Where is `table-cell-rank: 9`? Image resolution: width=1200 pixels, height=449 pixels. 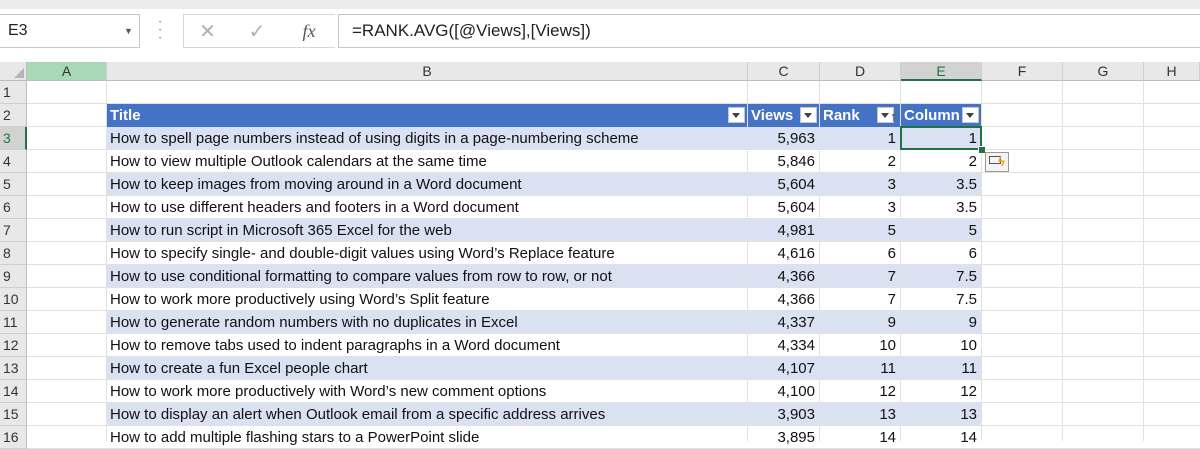
table-cell-rank: 9 is located at coordinates (860, 322).